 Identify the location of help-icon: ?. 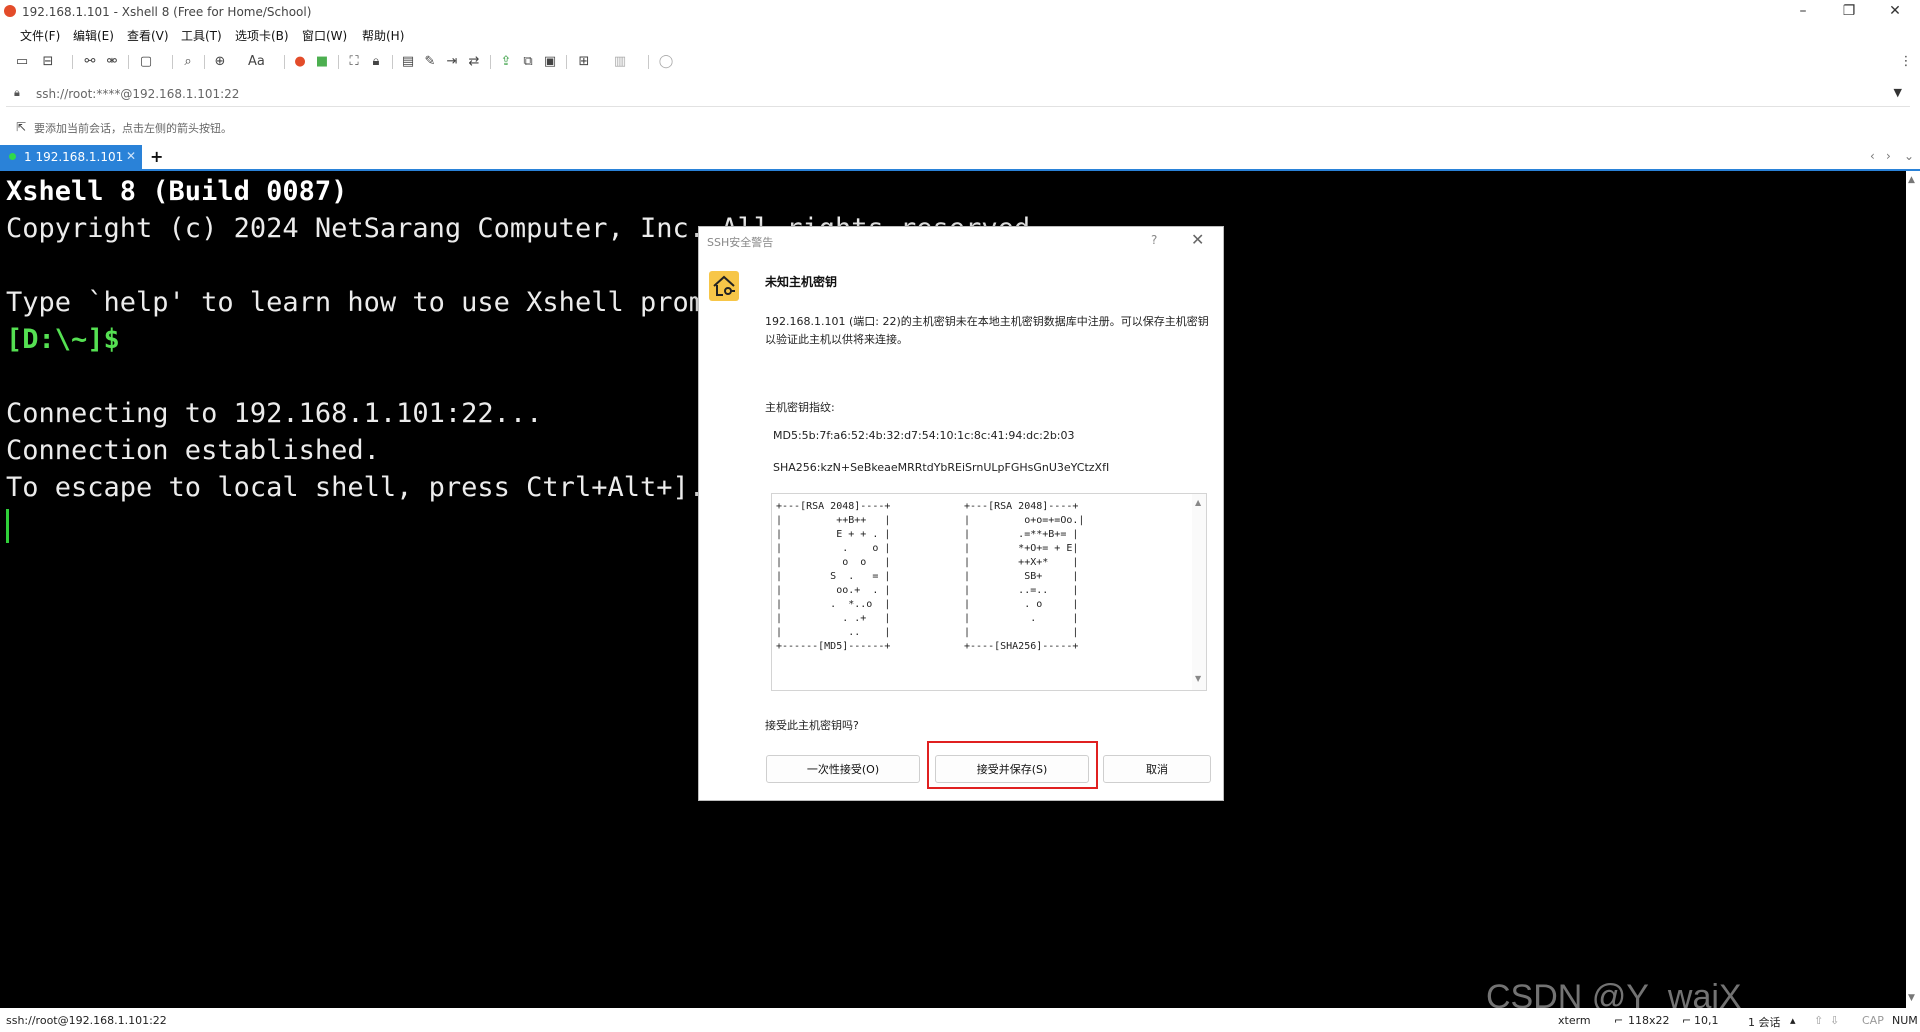
(1154, 240).